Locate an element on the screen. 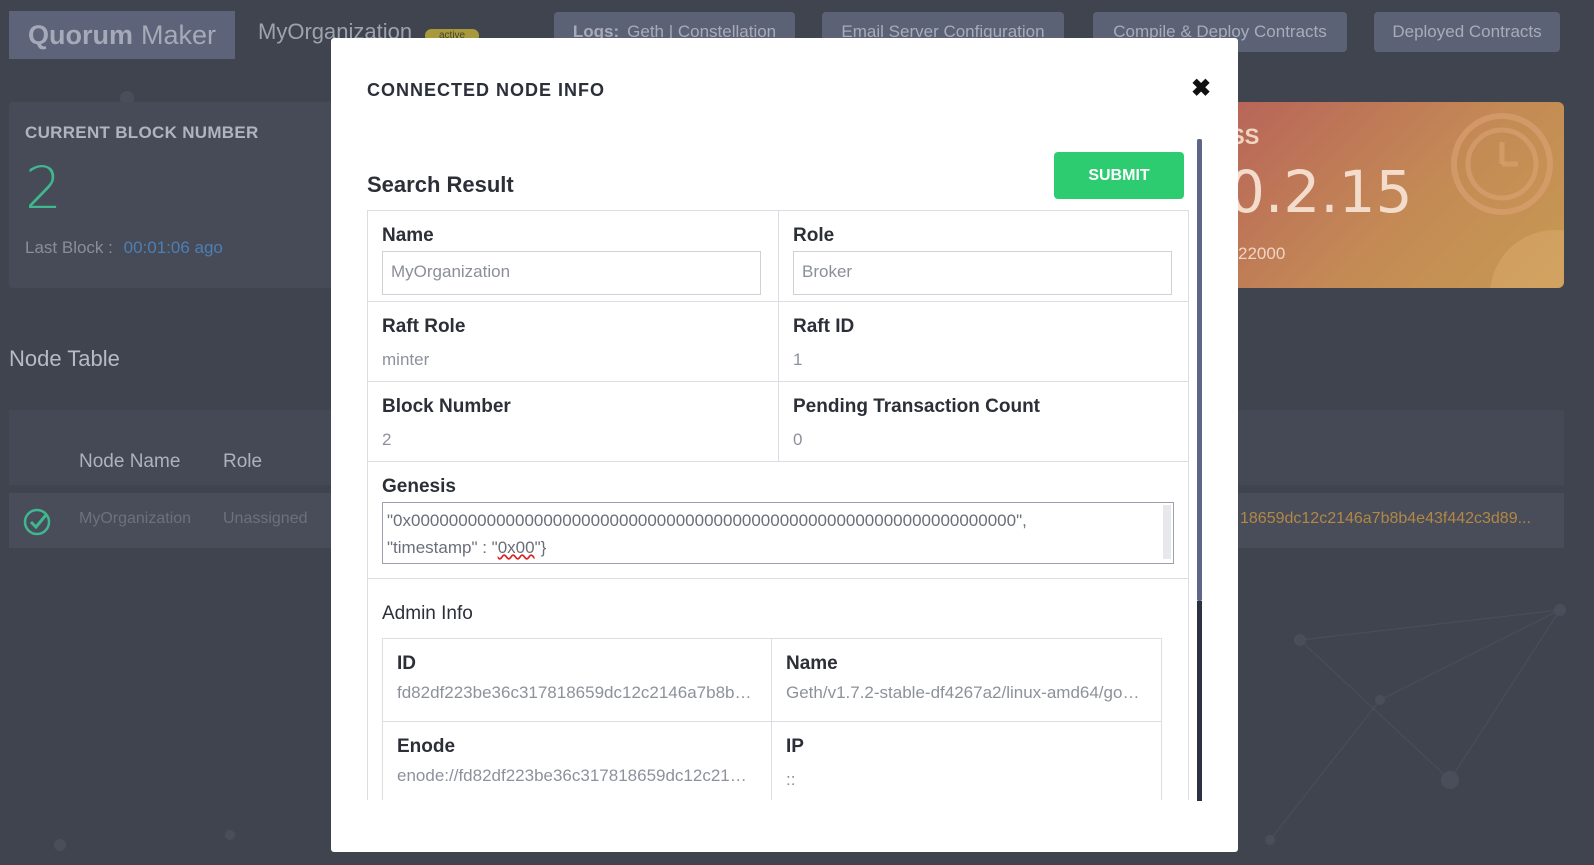  textarea-scrollbar is located at coordinates (1167, 532).